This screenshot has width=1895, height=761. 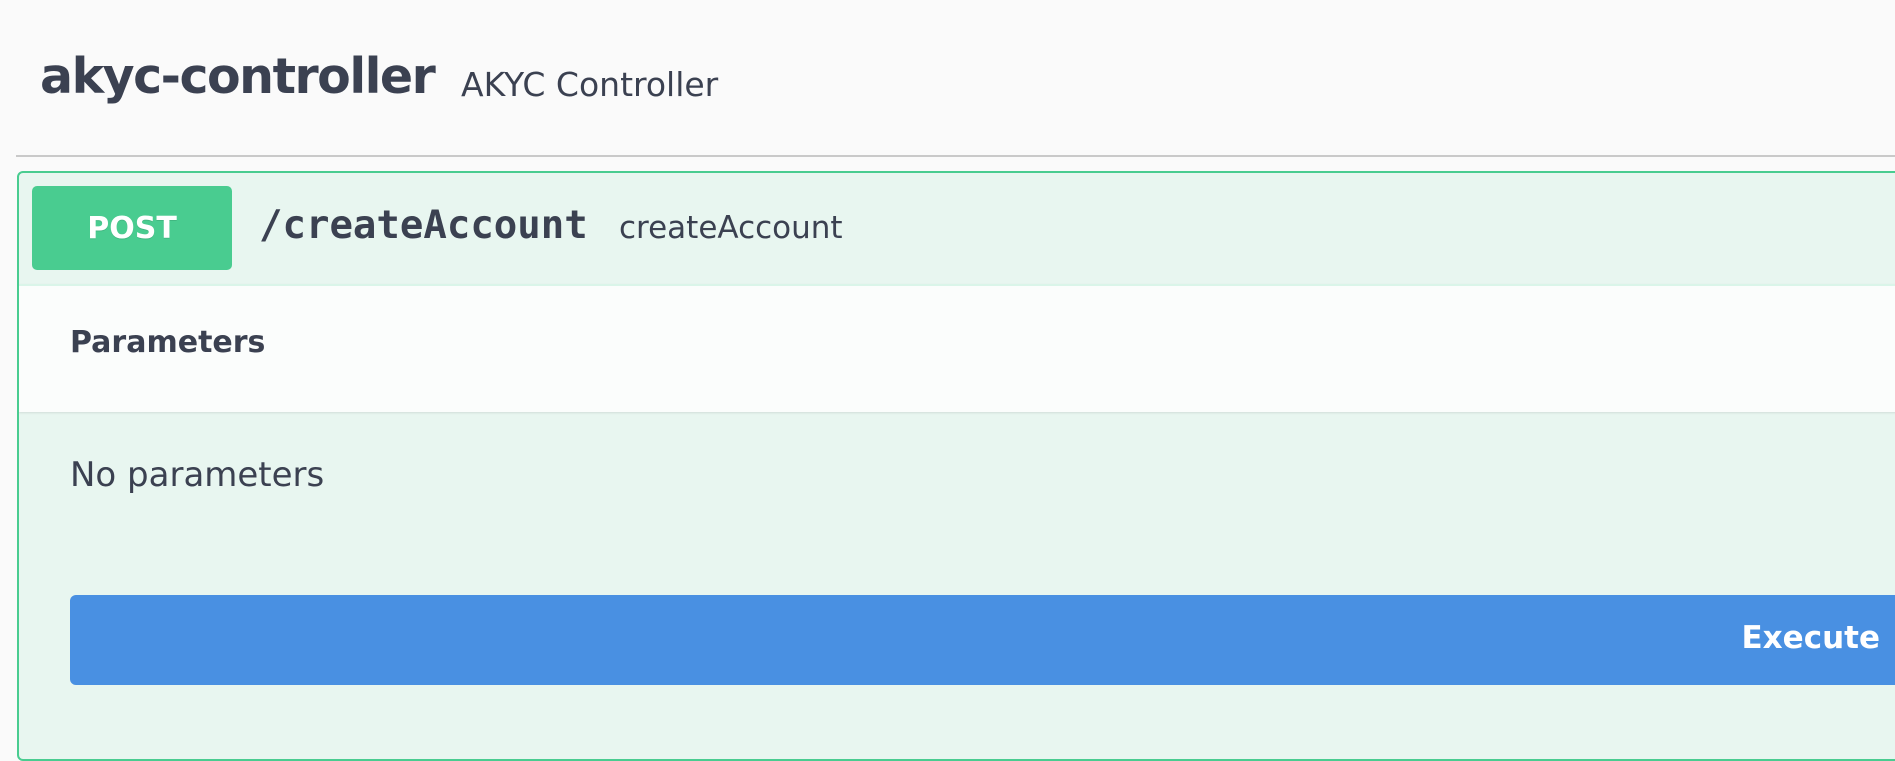 I want to click on tag-description: AKYC Controller, so click(x=590, y=84).